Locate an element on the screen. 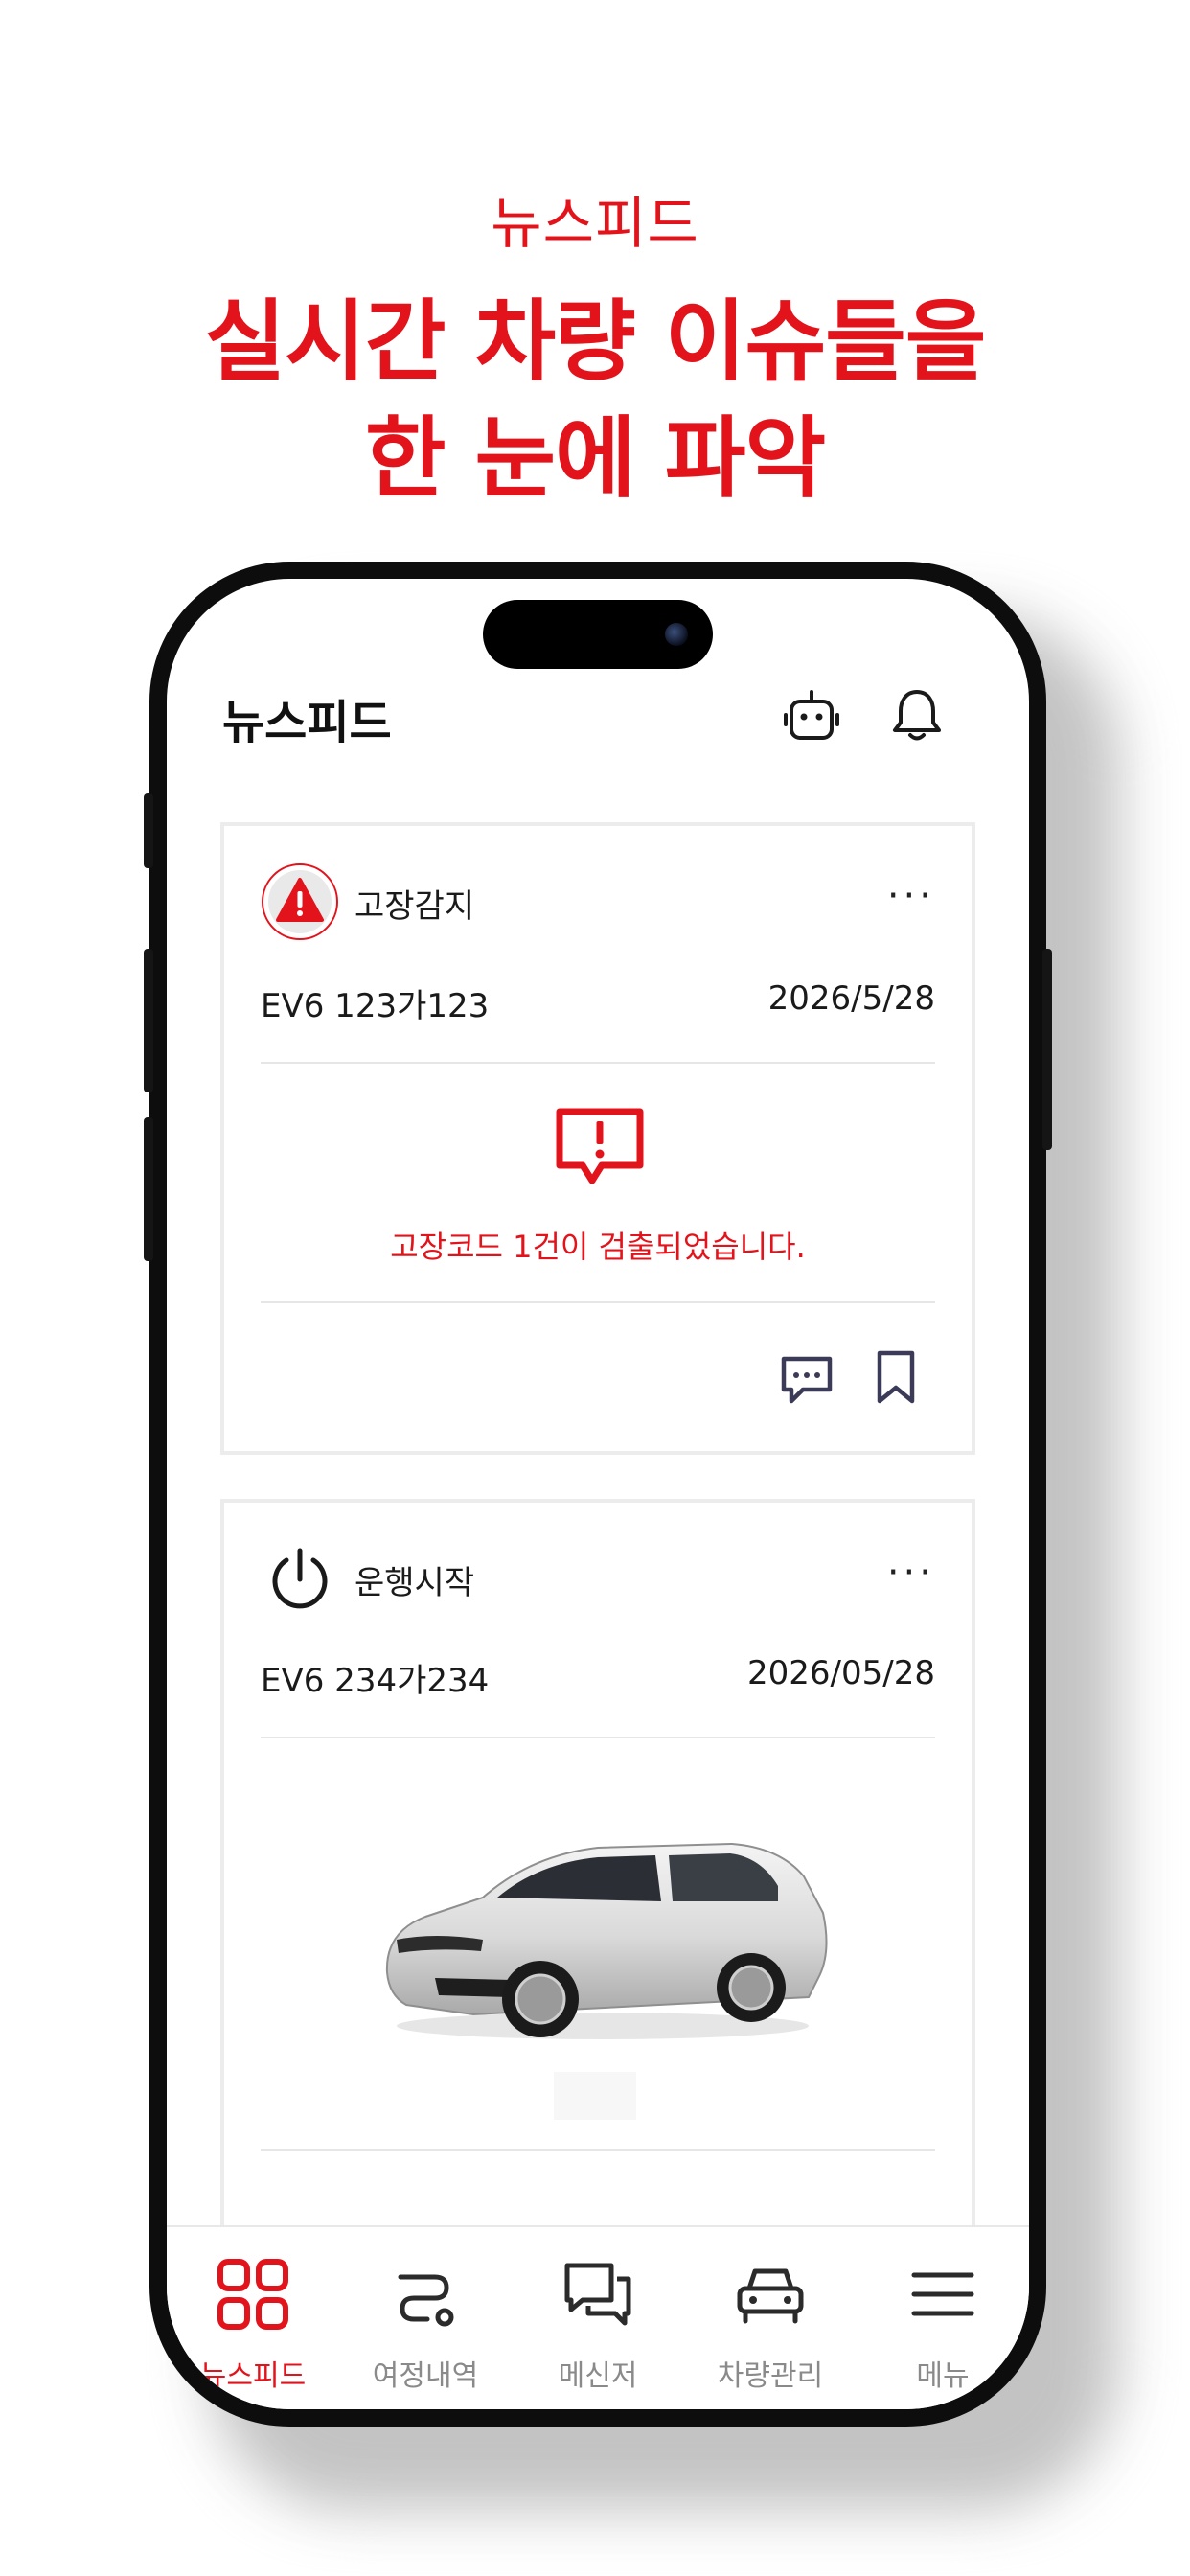  promo-subtitle: 뉴스피드 is located at coordinates (595, 223).